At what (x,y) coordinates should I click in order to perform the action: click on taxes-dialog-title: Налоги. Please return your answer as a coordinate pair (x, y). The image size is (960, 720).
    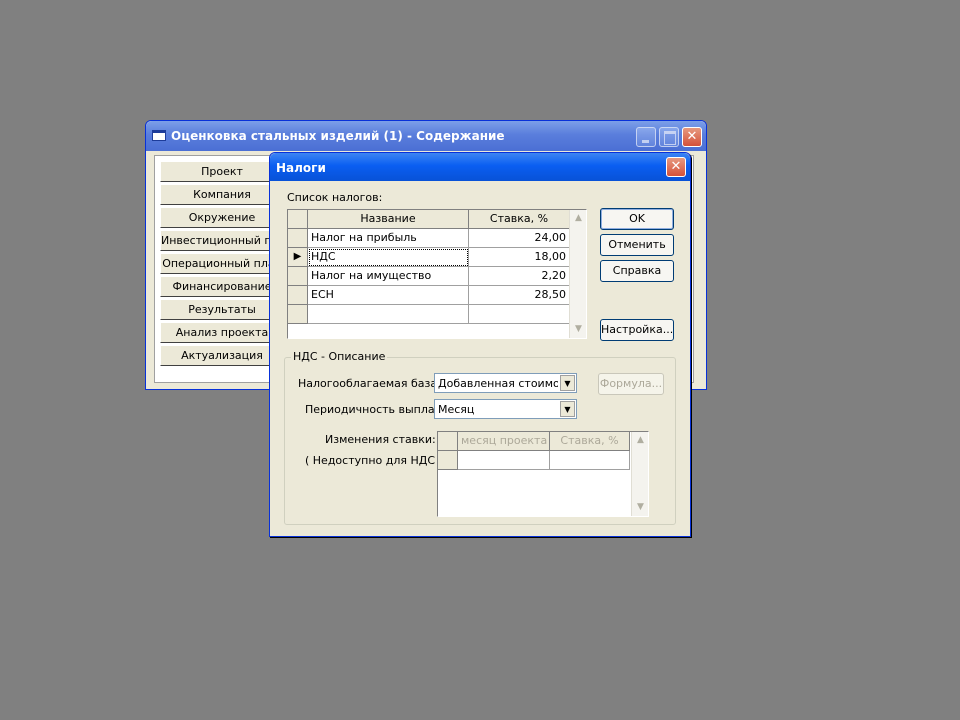
    Looking at the image, I should click on (301, 168).